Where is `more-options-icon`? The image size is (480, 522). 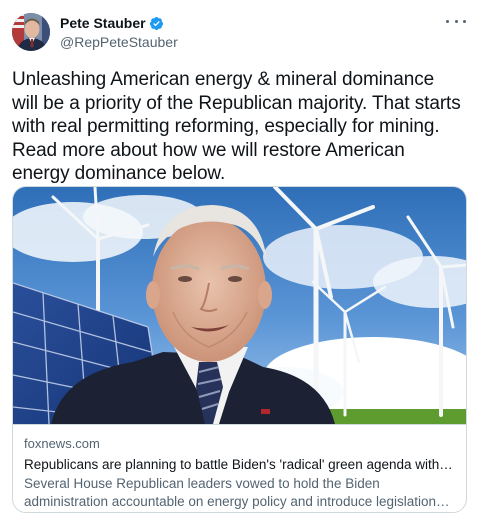 more-options-icon is located at coordinates (456, 21).